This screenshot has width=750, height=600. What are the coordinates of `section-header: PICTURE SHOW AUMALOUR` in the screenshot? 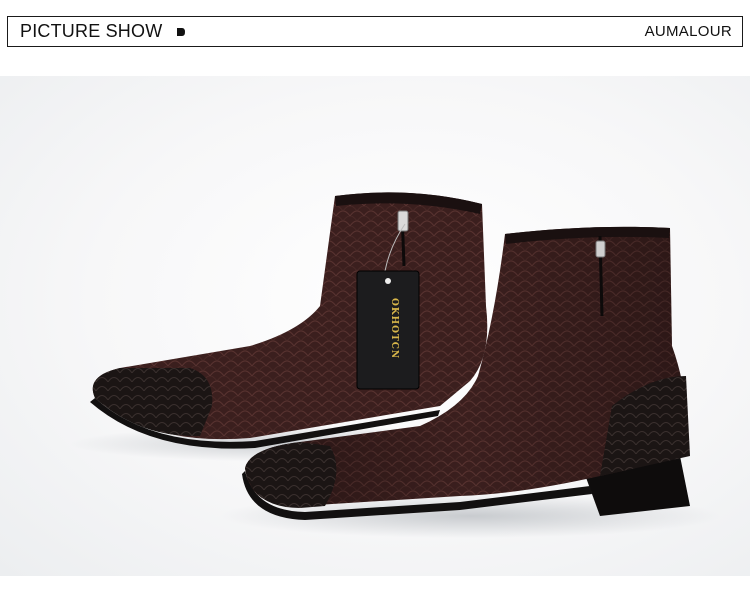 It's located at (375, 31).